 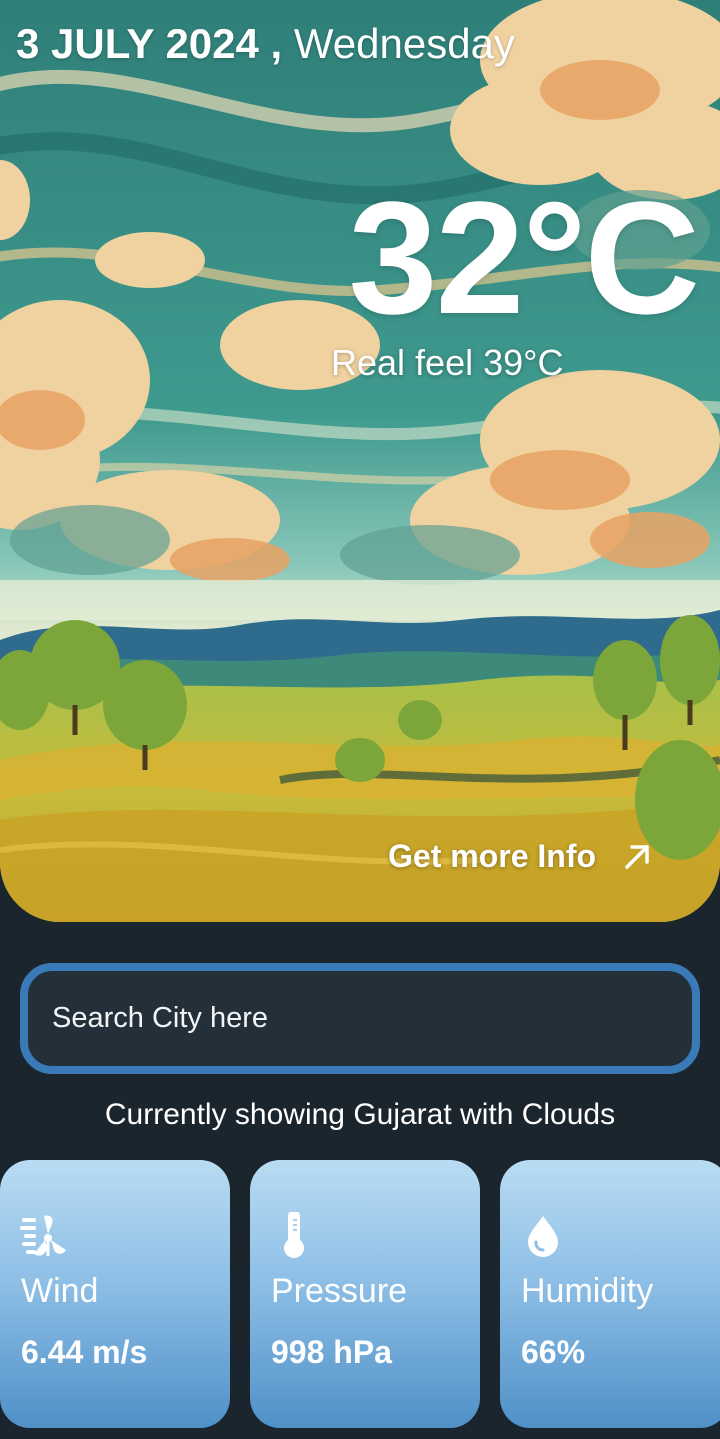 I want to click on current-date: 3 JULY 2024 , Wednesday, so click(x=265, y=44).